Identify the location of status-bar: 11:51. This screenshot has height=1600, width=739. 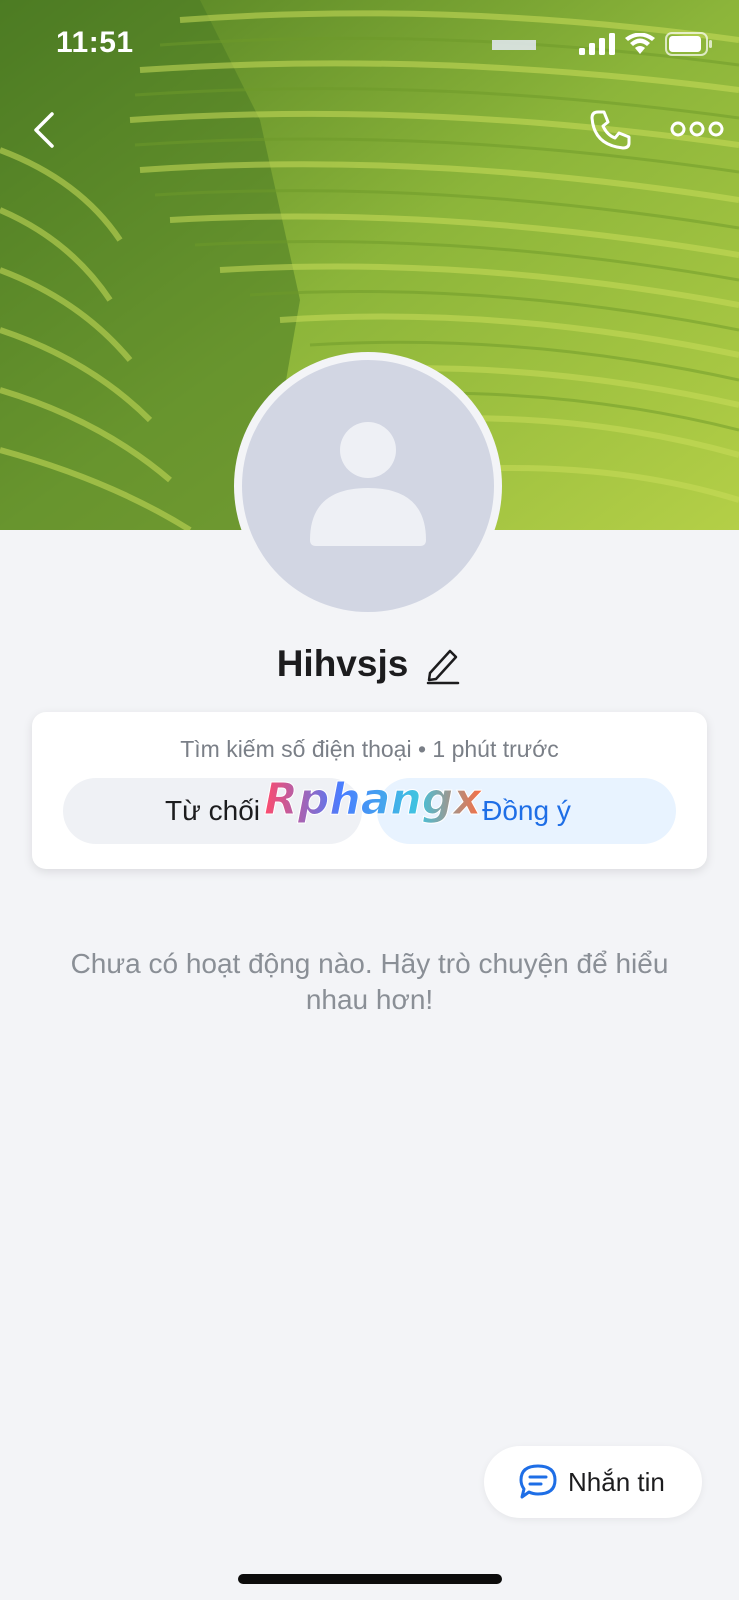
(369, 45).